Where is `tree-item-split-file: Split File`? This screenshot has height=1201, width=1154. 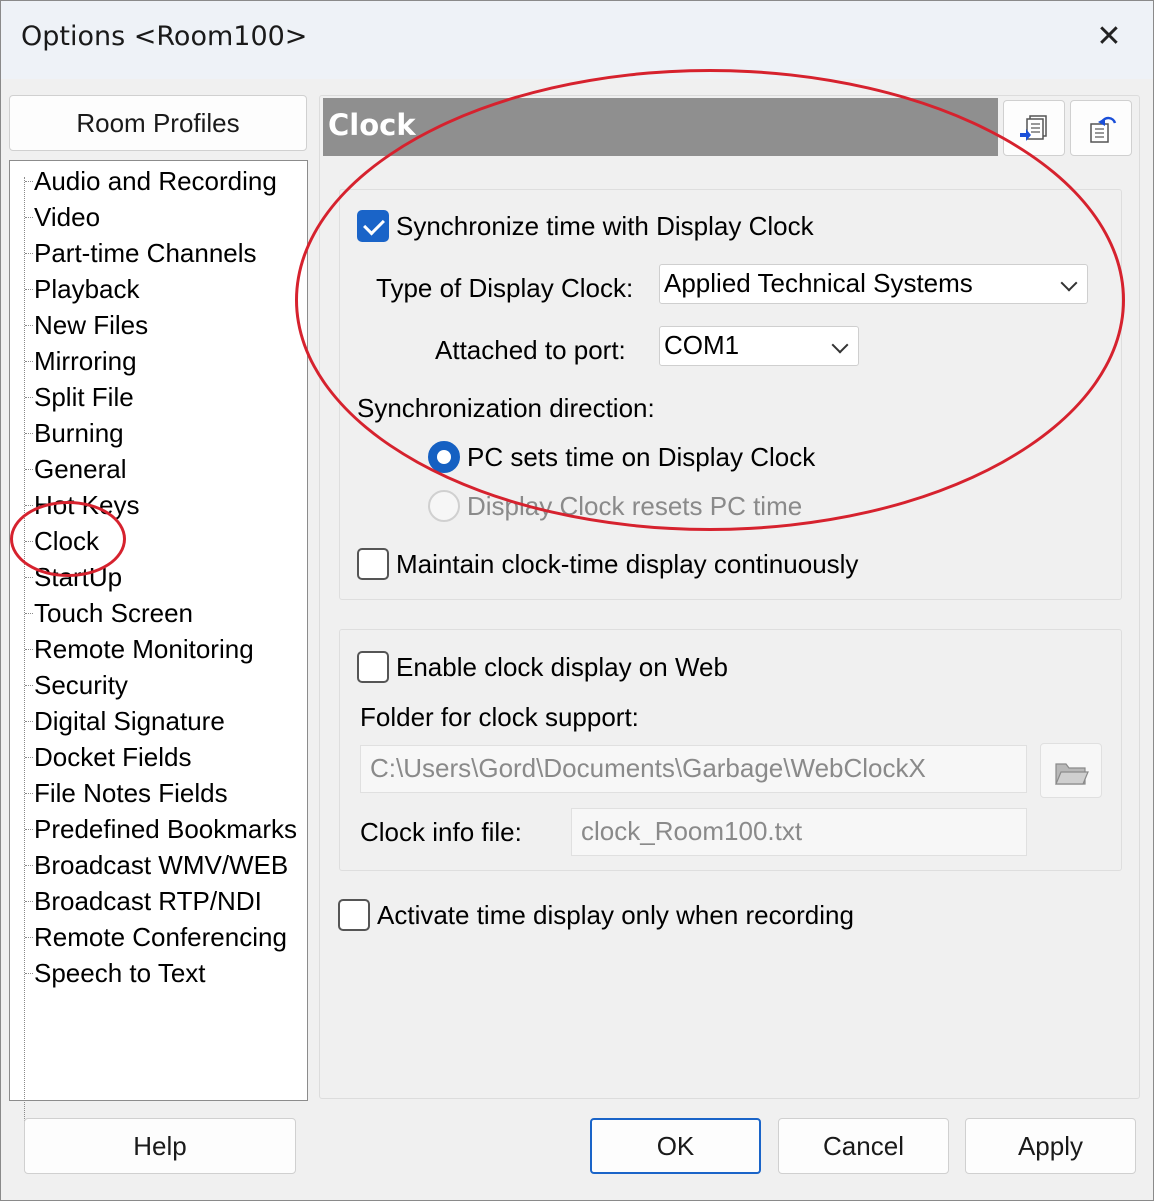 tree-item-split-file: Split File is located at coordinates (79, 397).